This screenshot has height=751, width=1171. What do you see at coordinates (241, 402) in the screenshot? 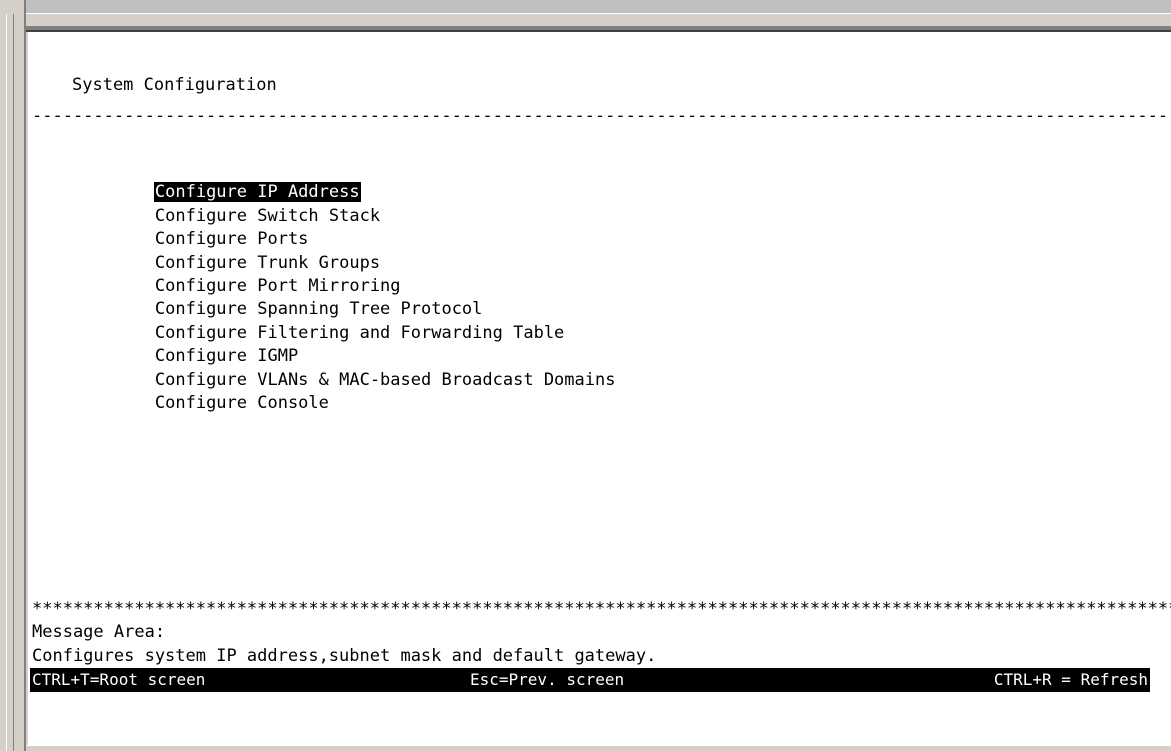
I see `menu-item-label: Configure Console` at bounding box center [241, 402].